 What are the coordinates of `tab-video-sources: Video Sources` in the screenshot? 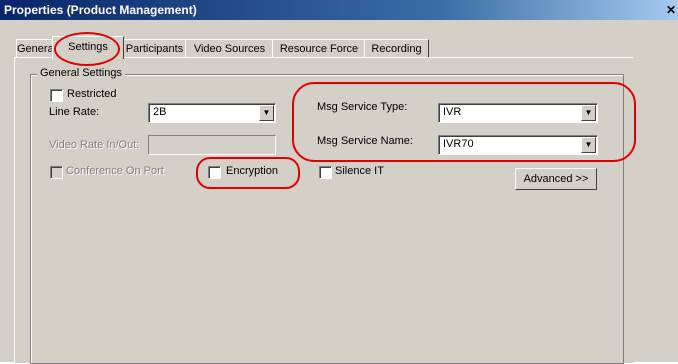 It's located at (229, 48).